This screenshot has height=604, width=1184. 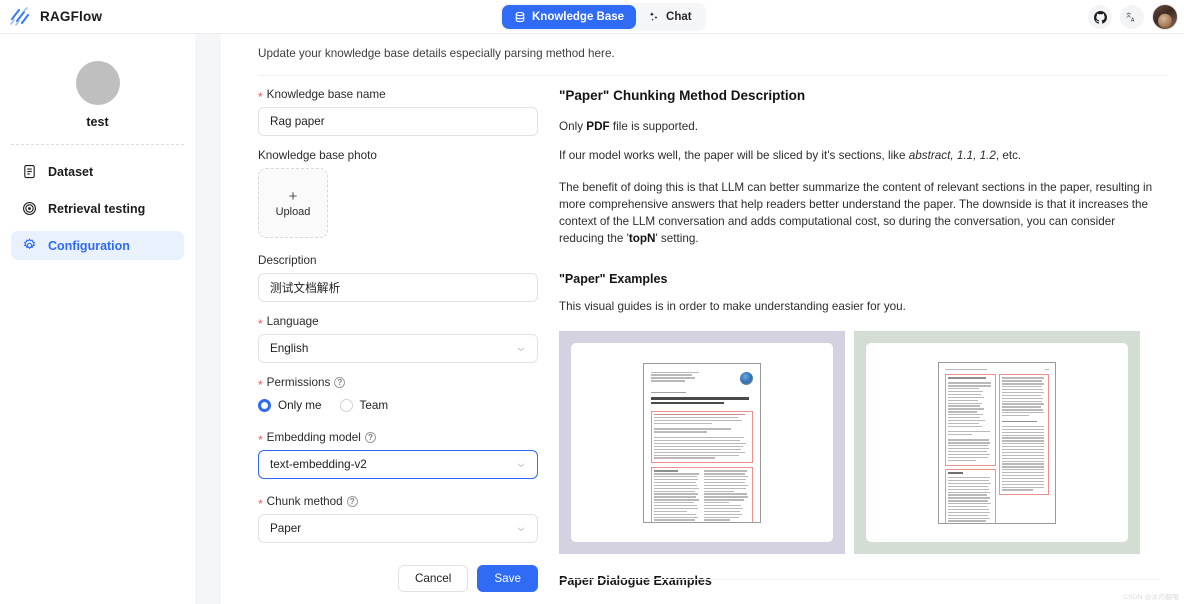 What do you see at coordinates (298, 382) in the screenshot?
I see `label-permissions-text: Permissions` at bounding box center [298, 382].